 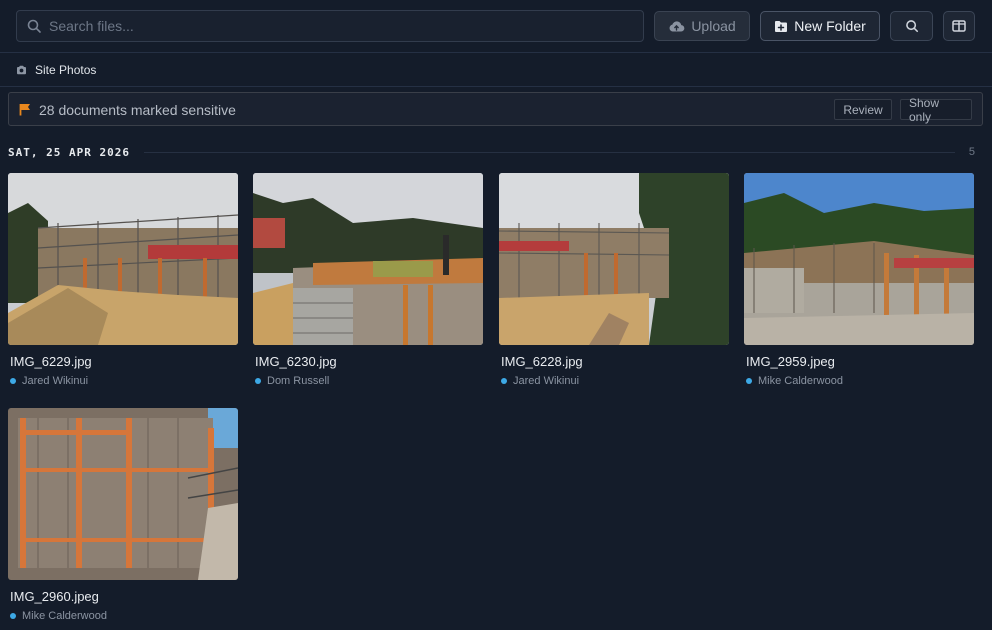 I want to click on sensitive-count-text: 28 documents marked sensitive, so click(x=137, y=110).